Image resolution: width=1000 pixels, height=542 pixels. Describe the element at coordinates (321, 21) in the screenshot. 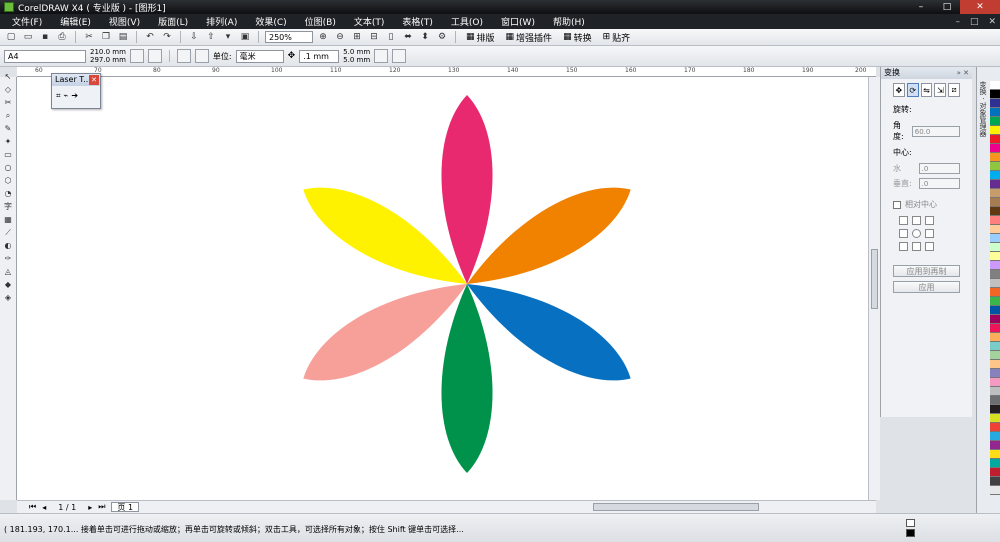

I see `menu-bitmaps: 位图(B)` at that location.